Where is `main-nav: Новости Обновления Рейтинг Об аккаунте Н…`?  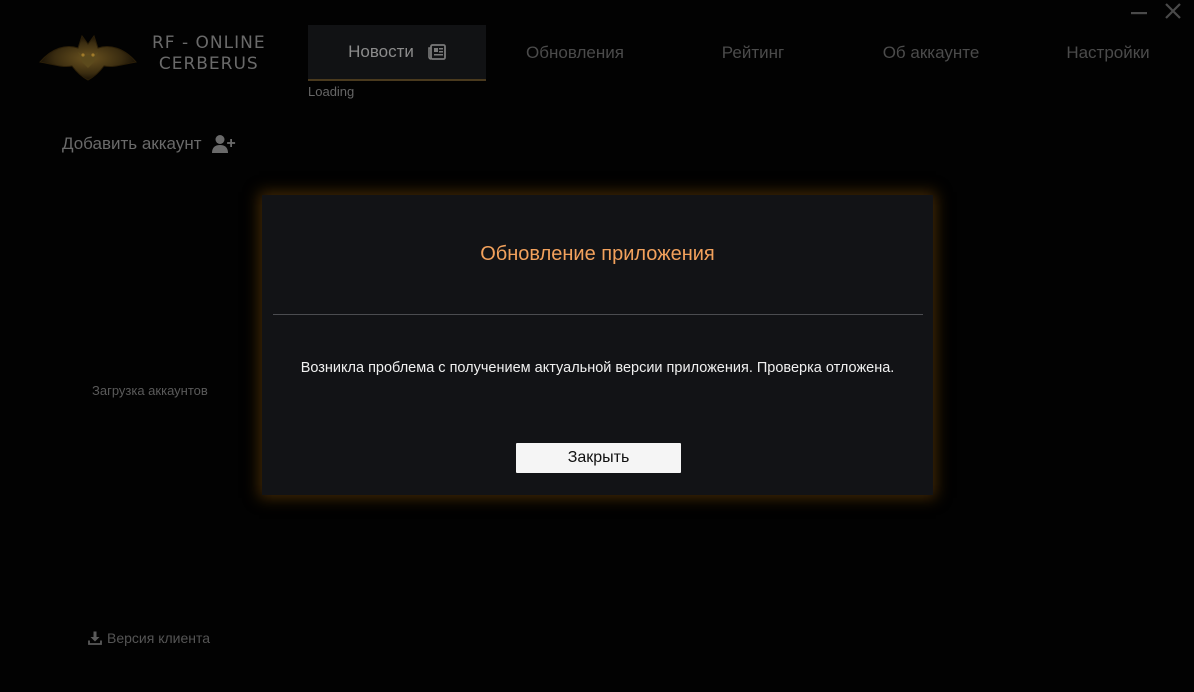
main-nav: Новости Обновления Рейтинг Об аккаунте Н… is located at coordinates (751, 53).